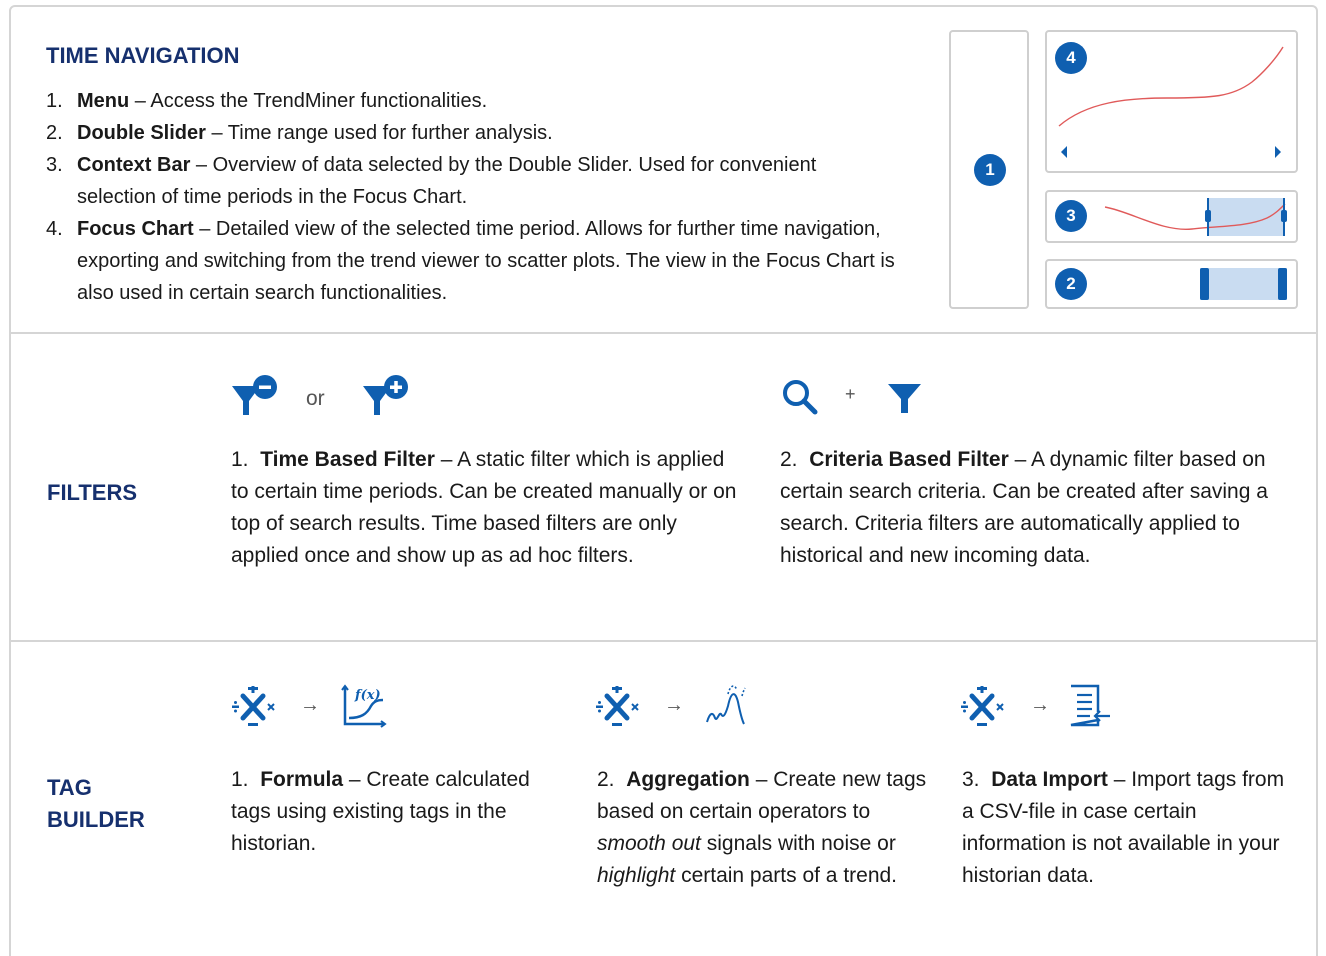 This screenshot has height=956, width=1326. Describe the element at coordinates (726, 705) in the screenshot. I see `aggregation-icon` at that location.